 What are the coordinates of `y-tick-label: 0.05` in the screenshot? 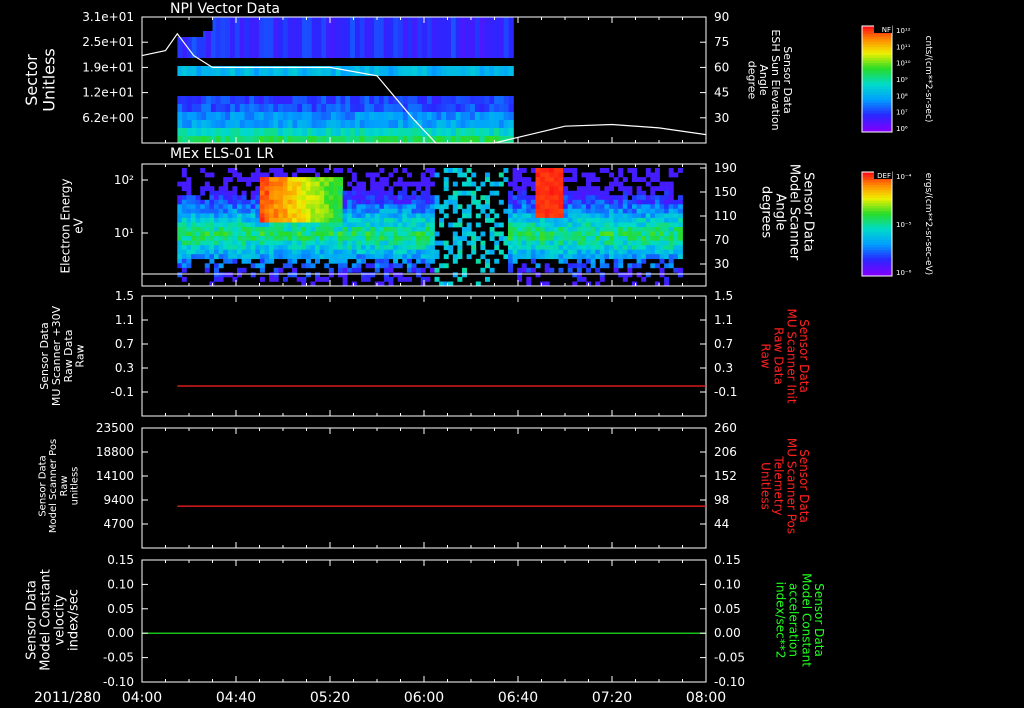 It's located at (120, 609).